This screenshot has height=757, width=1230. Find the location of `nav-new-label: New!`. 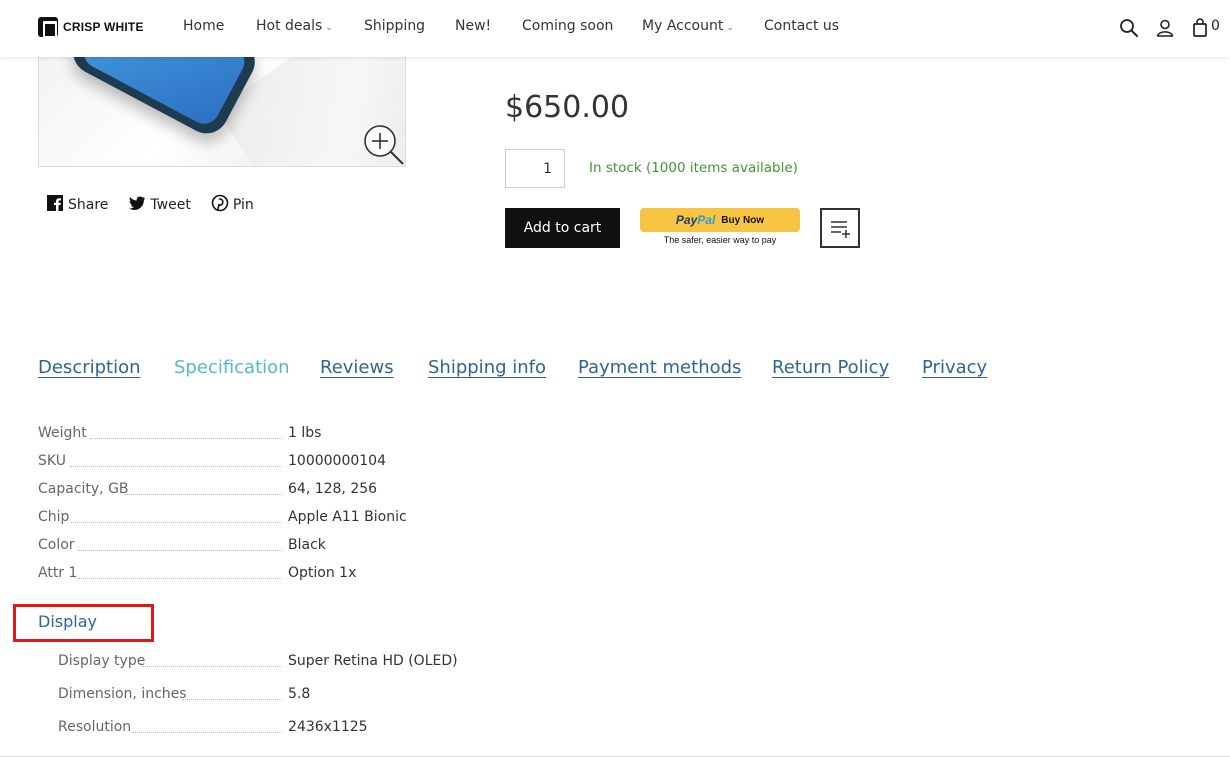

nav-new-label: New! is located at coordinates (473, 26).